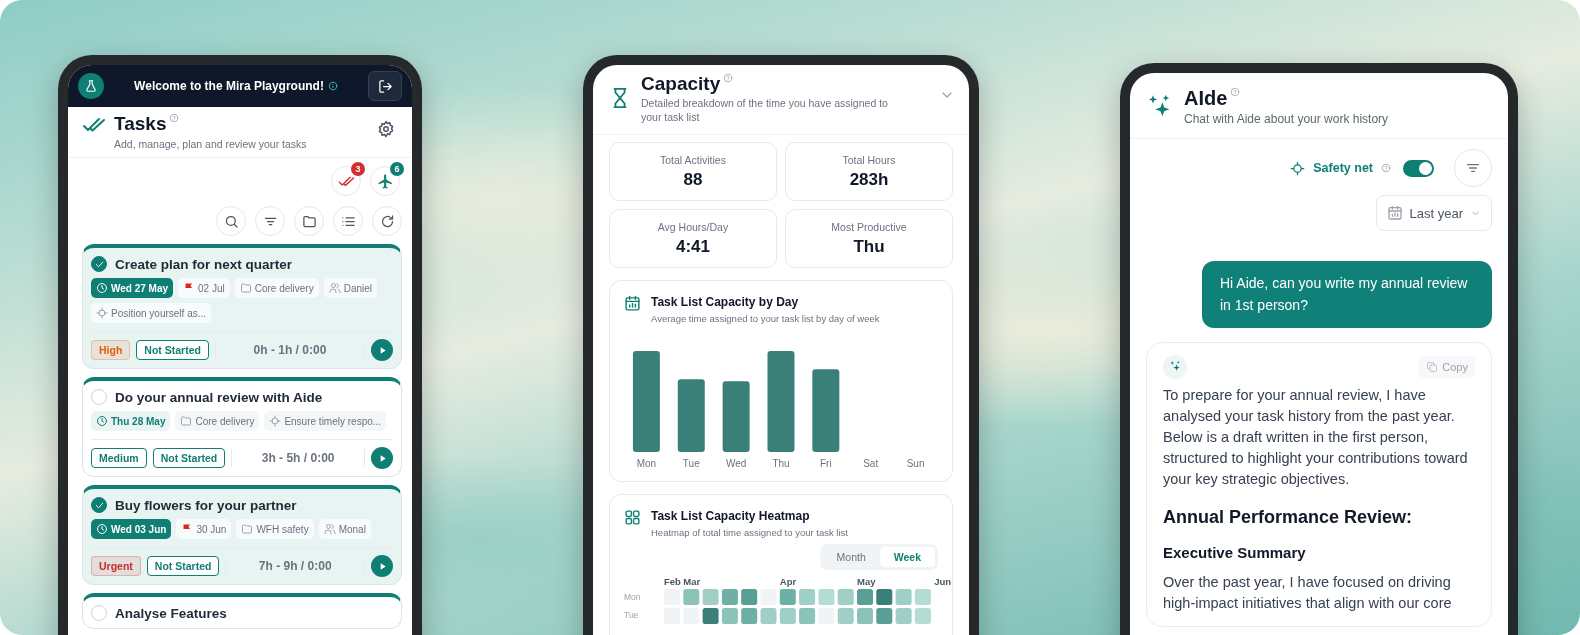 Image resolution: width=1580 pixels, height=635 pixels. Describe the element at coordinates (1343, 168) in the screenshot. I see `safety-net-label: Safety net` at that location.